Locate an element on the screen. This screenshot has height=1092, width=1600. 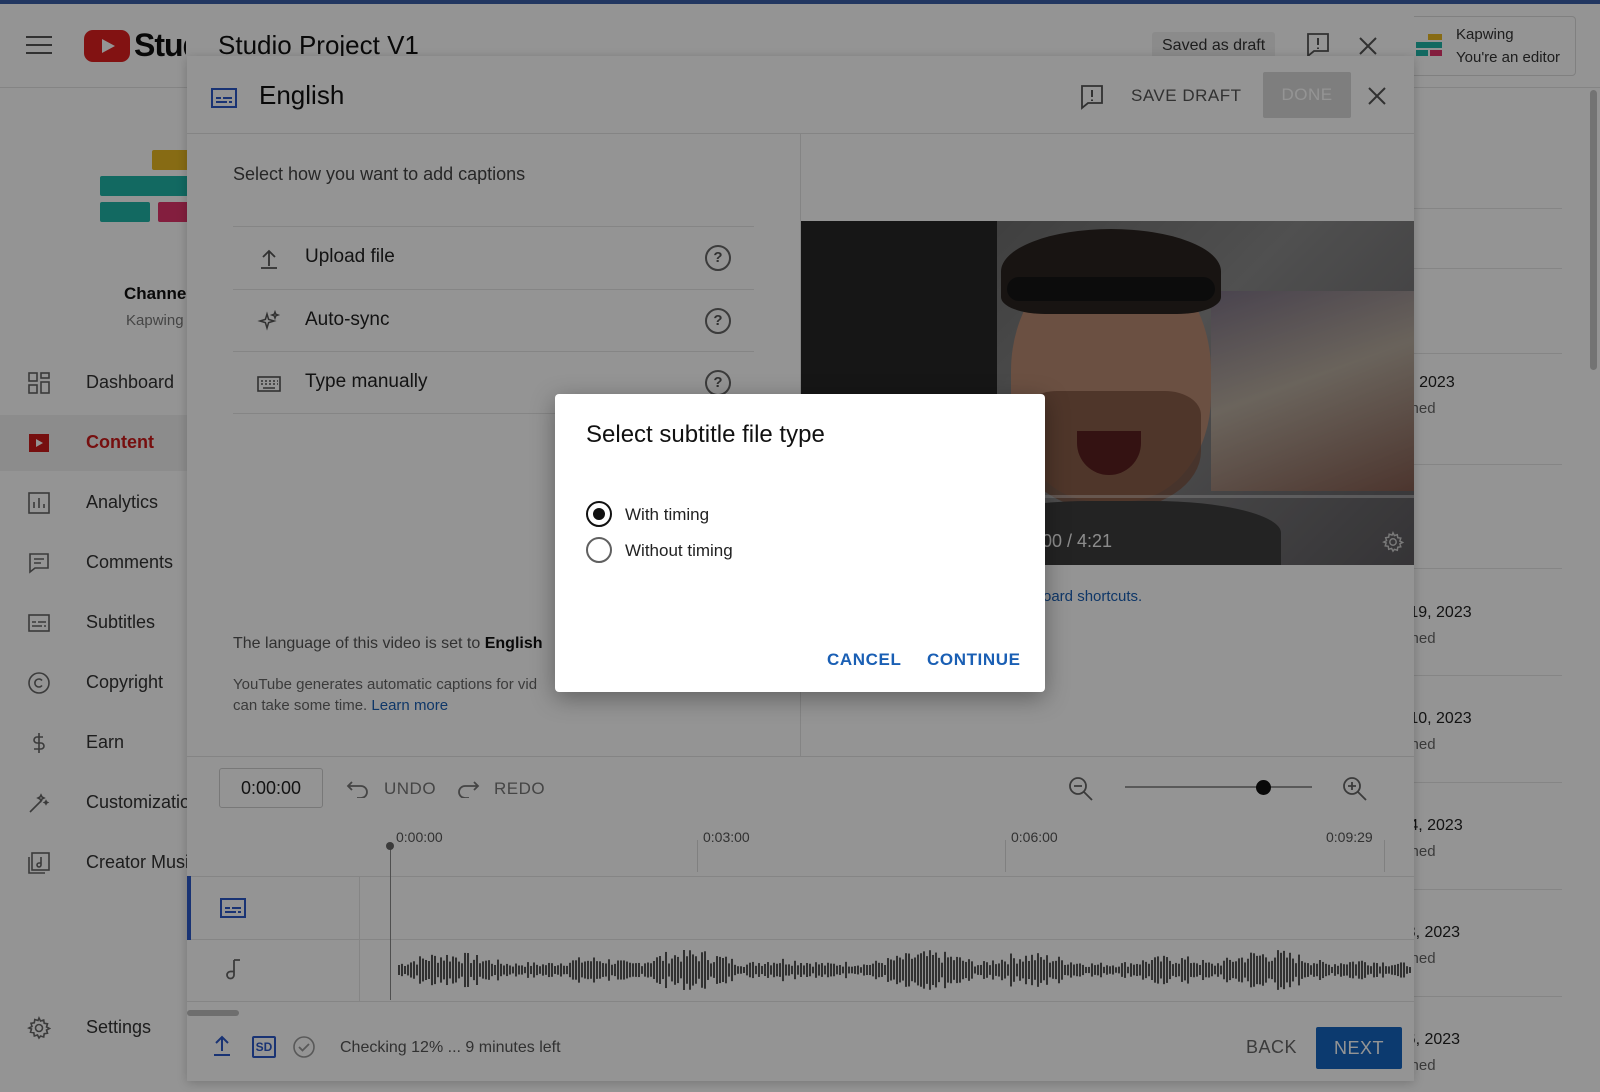
radio-button-checked is located at coordinates (599, 514).